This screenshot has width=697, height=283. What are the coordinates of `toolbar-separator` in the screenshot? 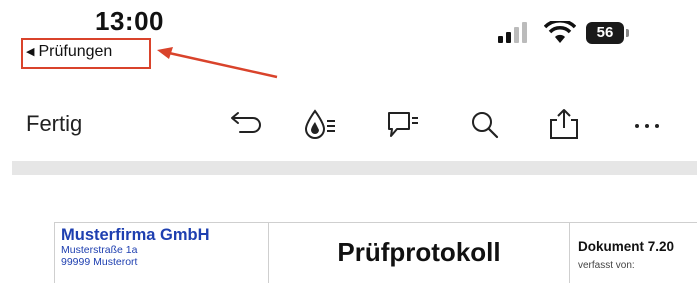 It's located at (354, 168).